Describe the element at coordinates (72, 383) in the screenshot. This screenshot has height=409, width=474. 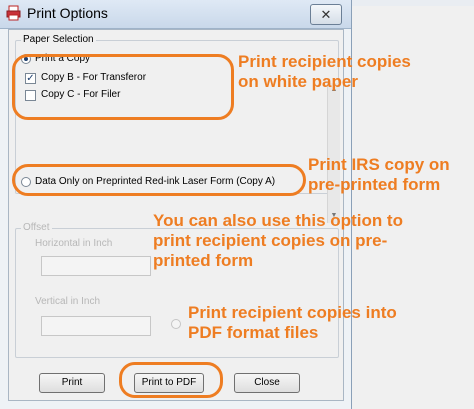
I see `print-button: Print` at that location.